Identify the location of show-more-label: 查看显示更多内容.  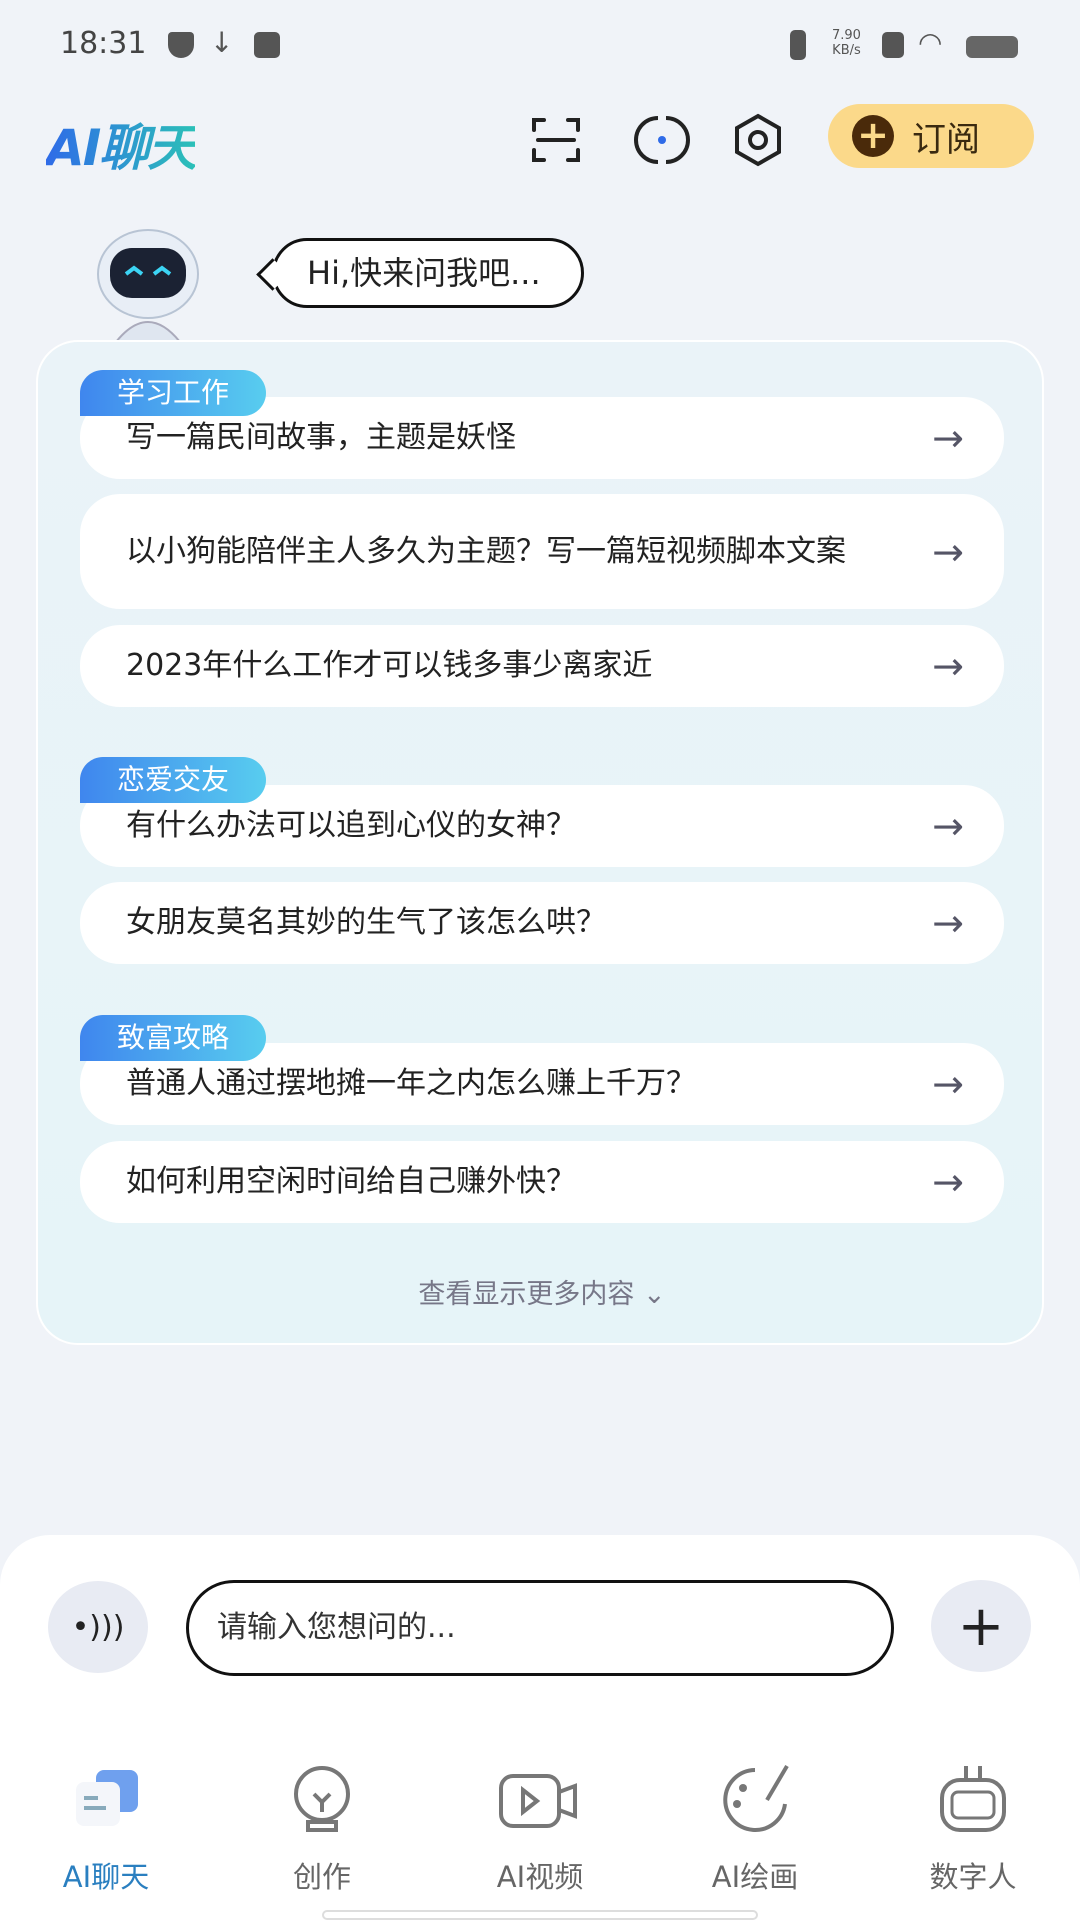
(526, 1294).